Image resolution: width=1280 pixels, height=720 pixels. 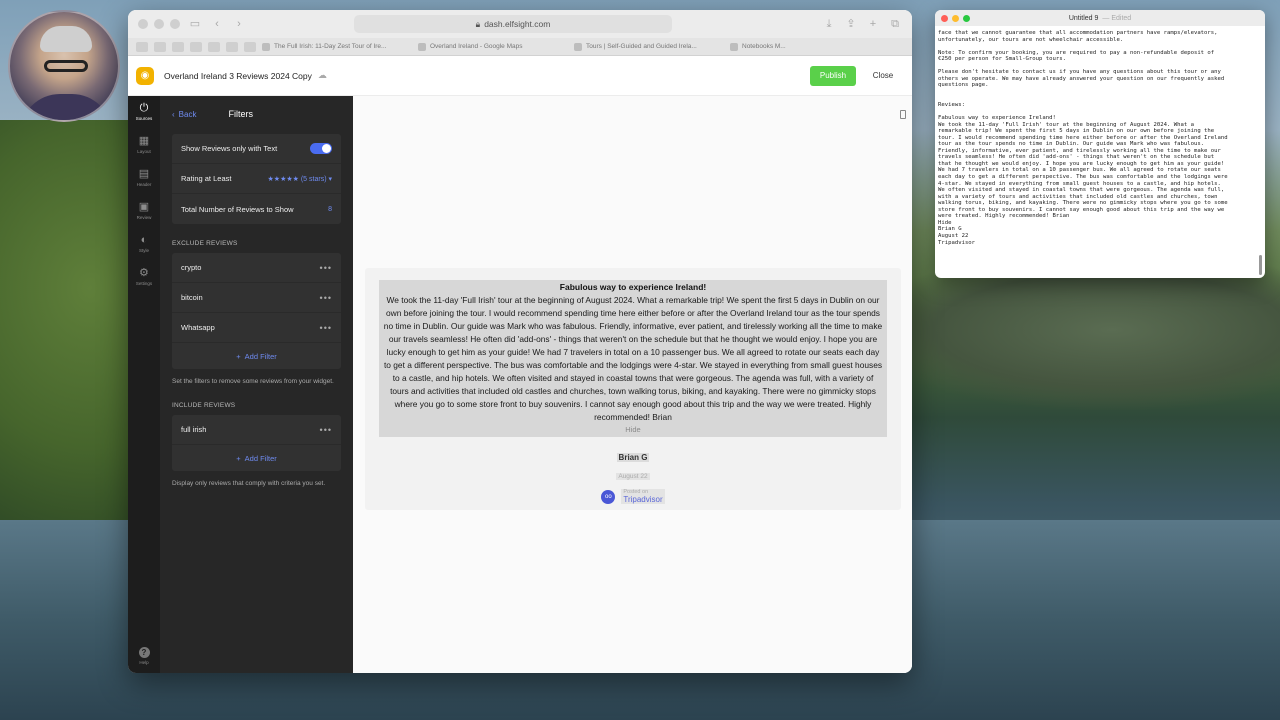 I want to click on rating-row: Rating at Least ★★★★★ (5 stars) ▾, so click(x=256, y=179).